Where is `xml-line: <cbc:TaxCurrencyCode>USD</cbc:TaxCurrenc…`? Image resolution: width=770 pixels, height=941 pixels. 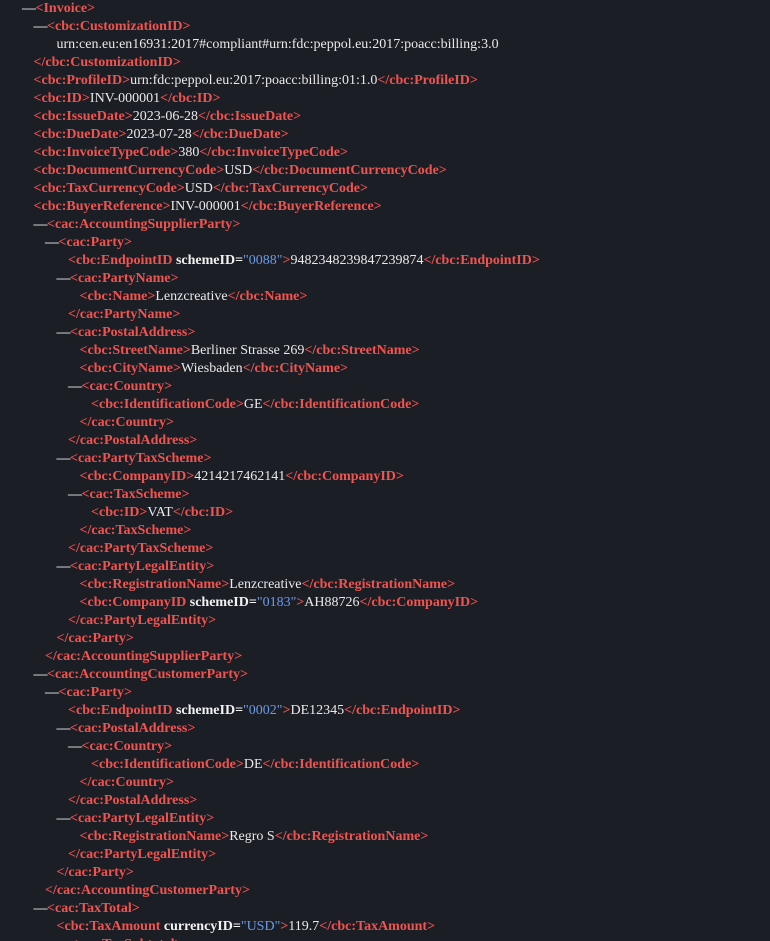 xml-line: <cbc:TaxCurrencyCode>USD</cbc:TaxCurrenc… is located at coordinates (385, 189).